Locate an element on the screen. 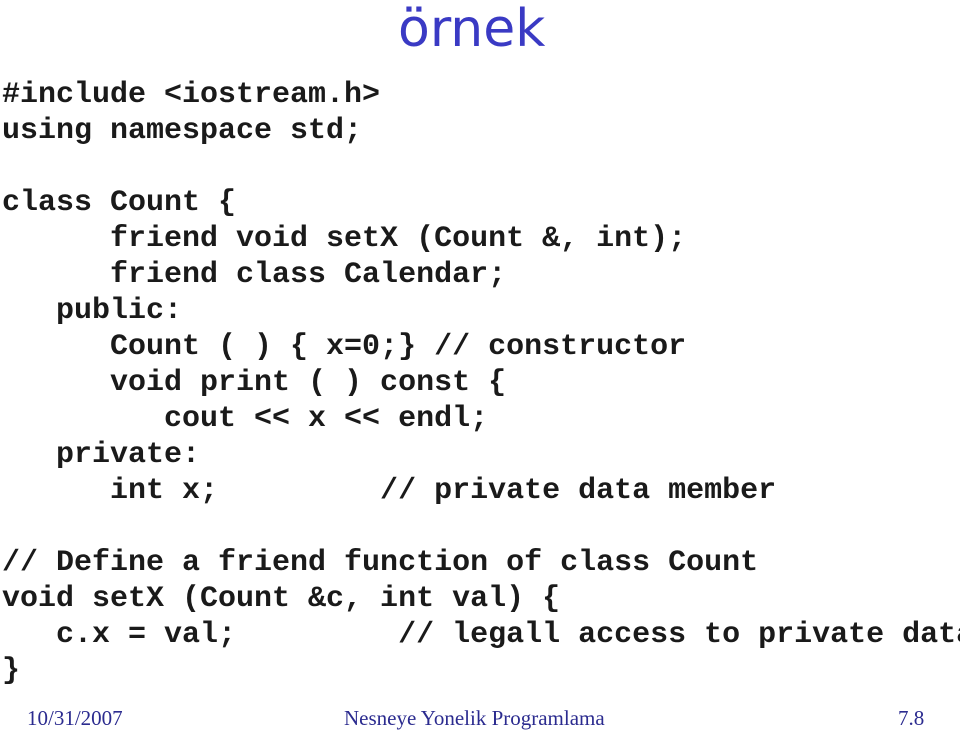 The image size is (960, 733). footer-page-number: 7.8 is located at coordinates (911, 718).